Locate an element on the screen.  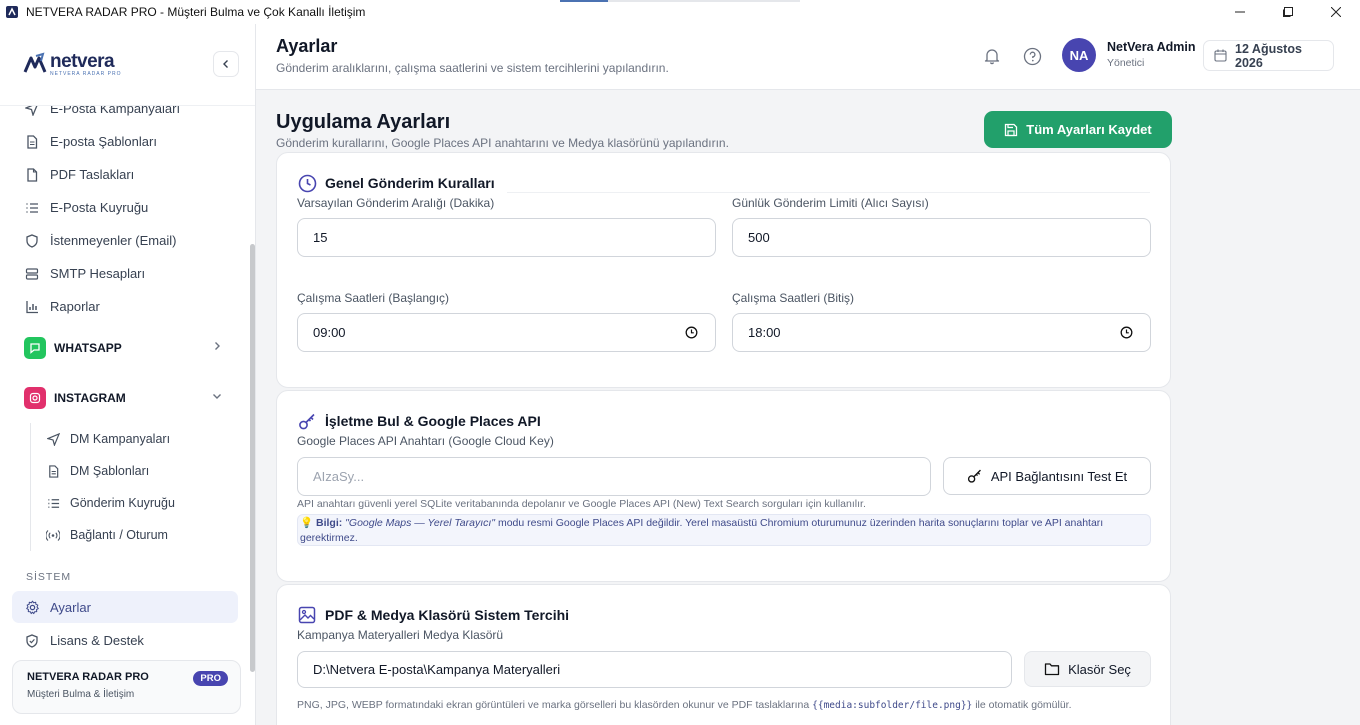
gear-icon is located at coordinates (32, 607).